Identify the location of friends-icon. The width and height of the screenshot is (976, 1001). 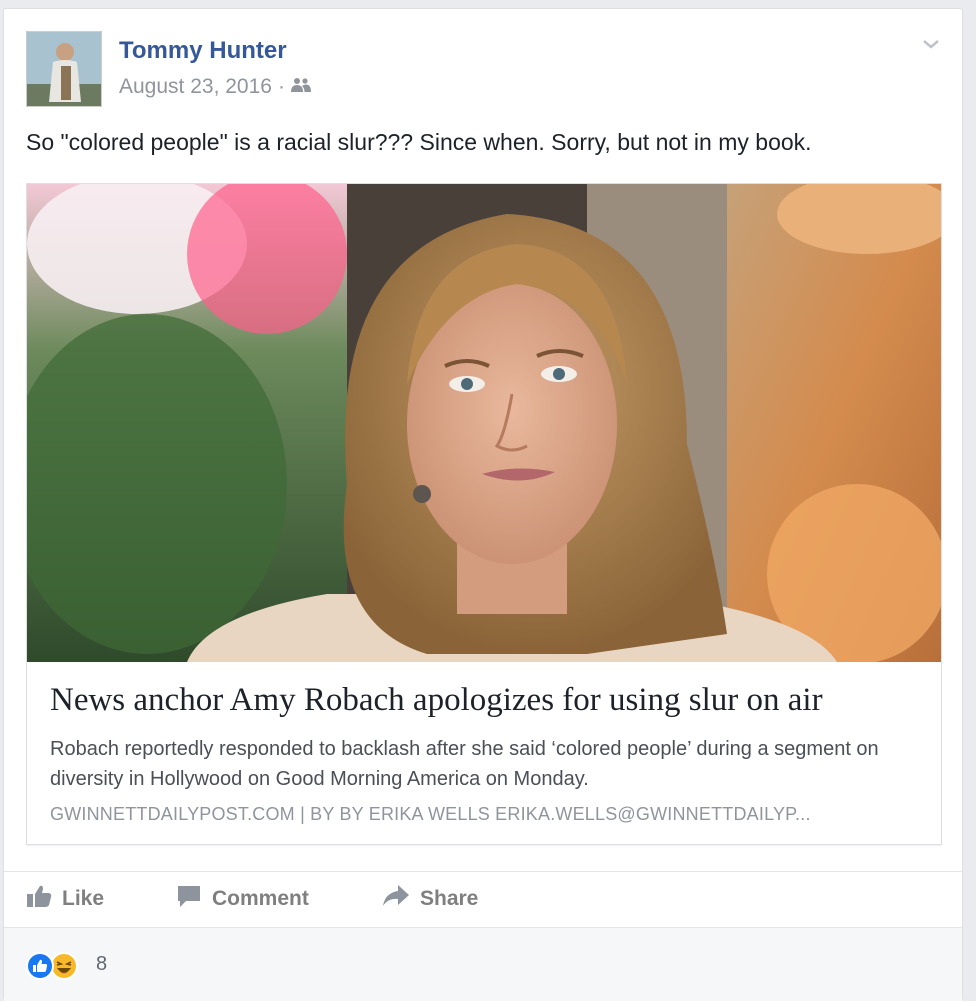
(300, 87).